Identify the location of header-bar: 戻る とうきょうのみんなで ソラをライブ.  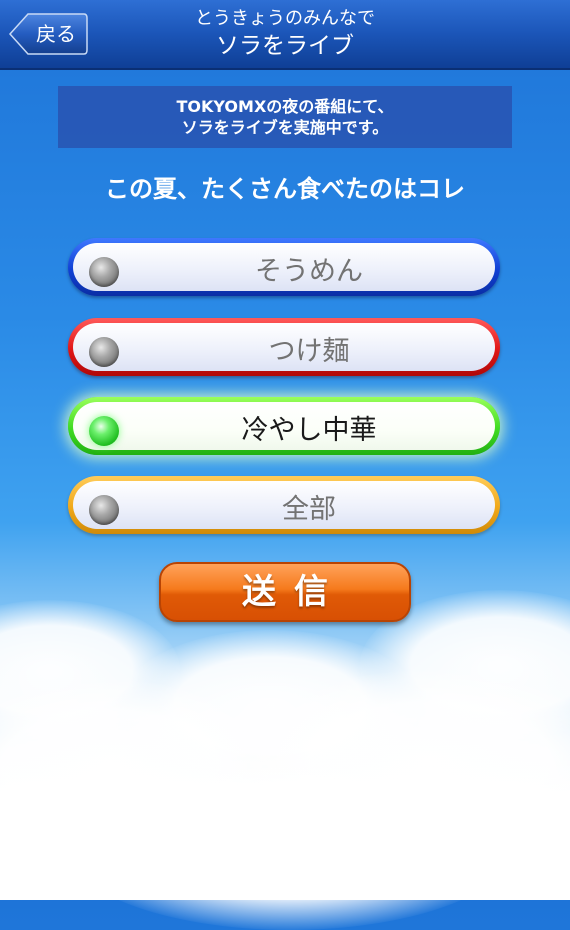
(285, 35).